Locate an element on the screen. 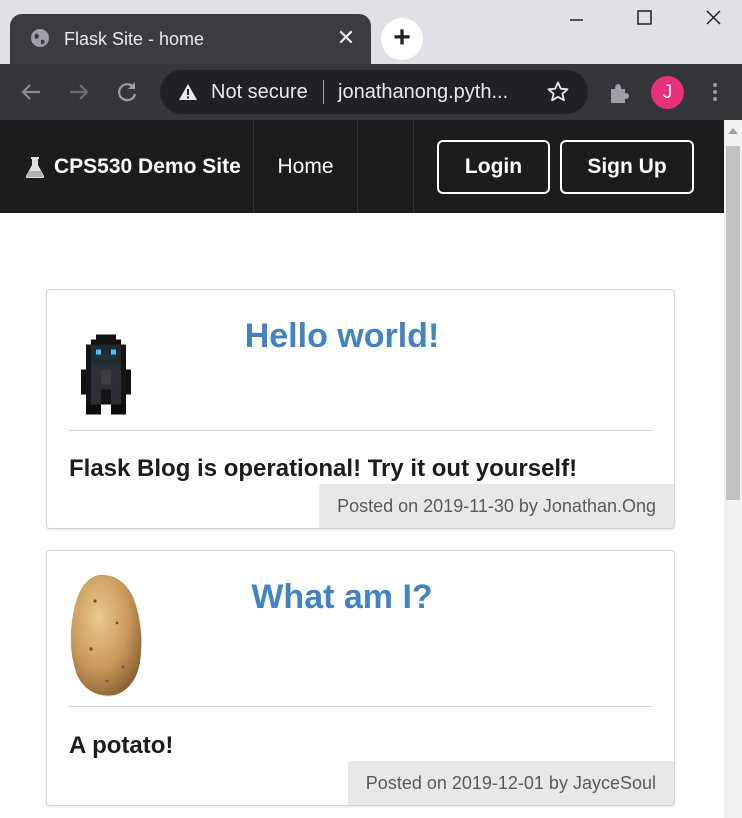 Image resolution: width=742 pixels, height=818 pixels. forward-arrow-icon is located at coordinates (79, 92).